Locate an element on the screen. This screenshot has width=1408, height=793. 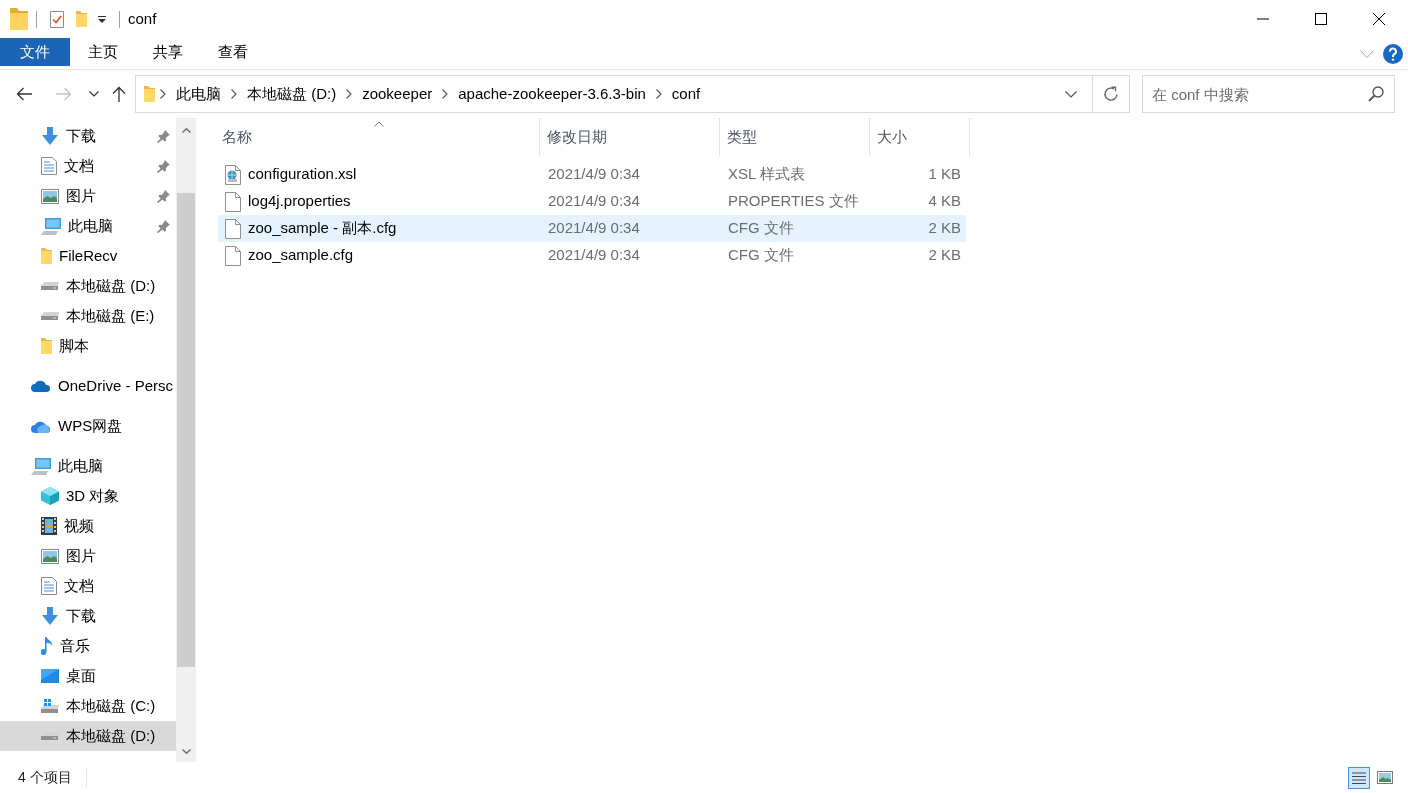
dropdown-icon is located at coordinates (102, 19).